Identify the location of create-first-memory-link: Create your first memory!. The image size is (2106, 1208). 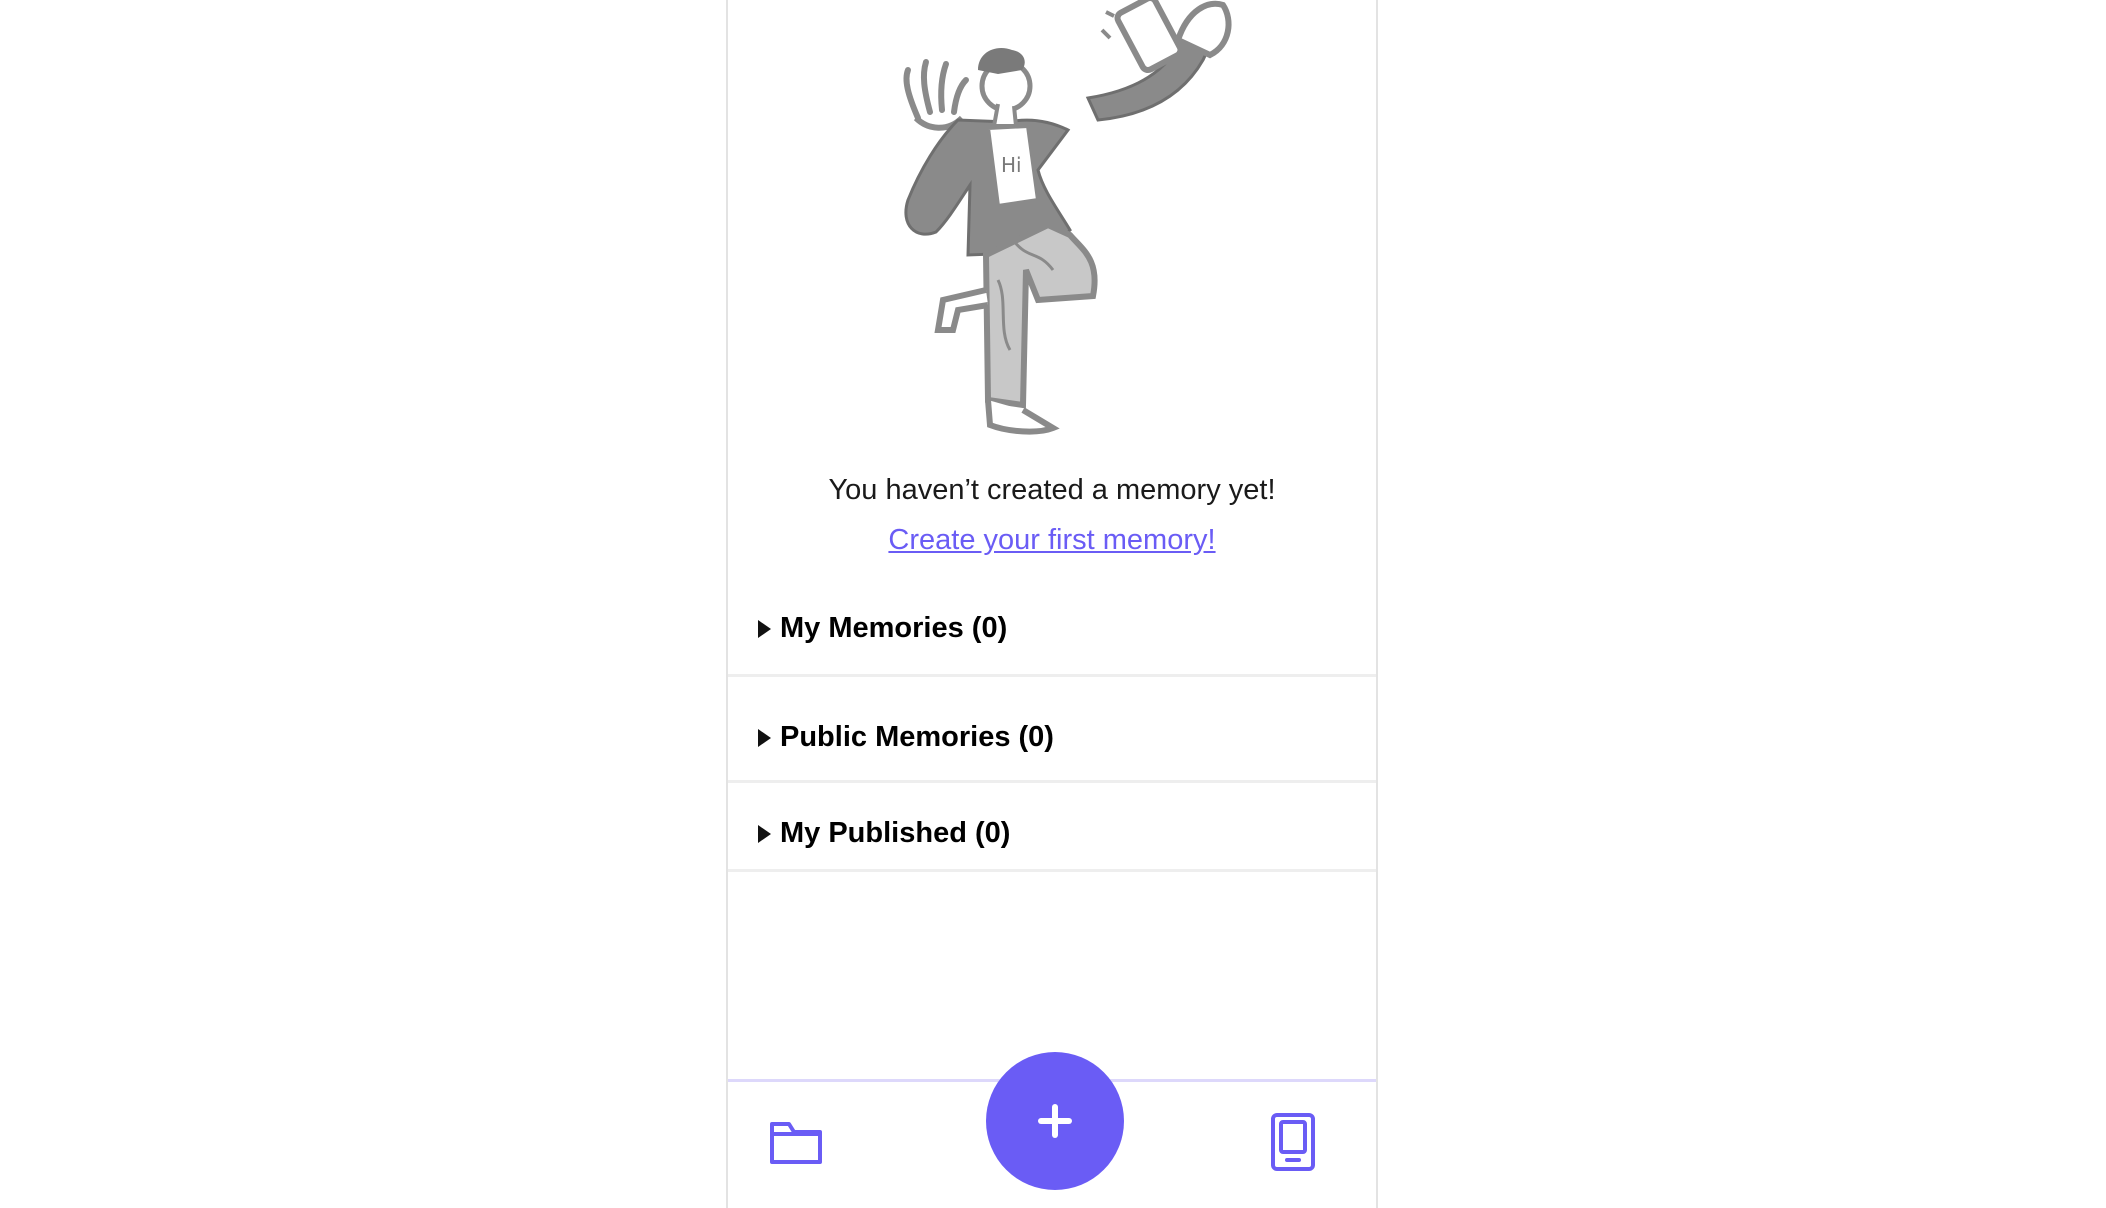
(1052, 540).